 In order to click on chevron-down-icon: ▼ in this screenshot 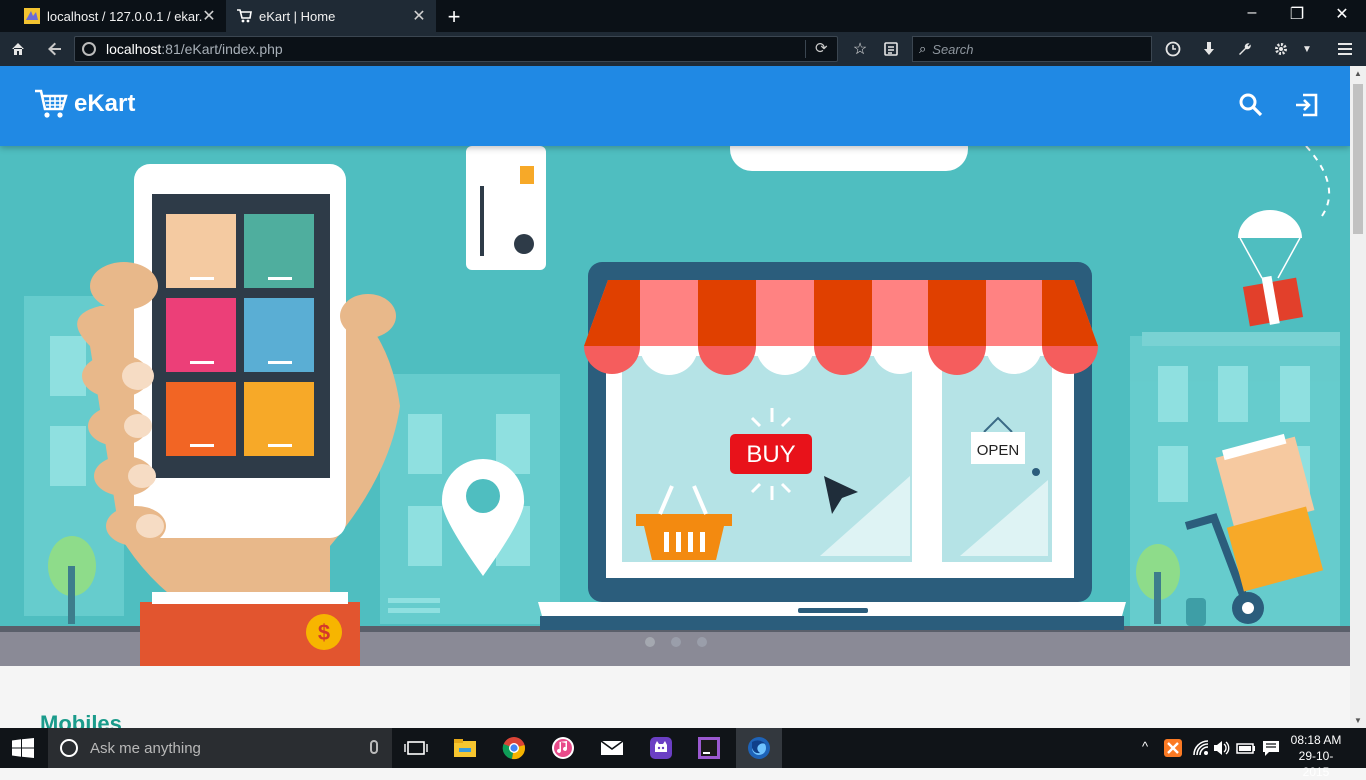, I will do `click(1307, 49)`.